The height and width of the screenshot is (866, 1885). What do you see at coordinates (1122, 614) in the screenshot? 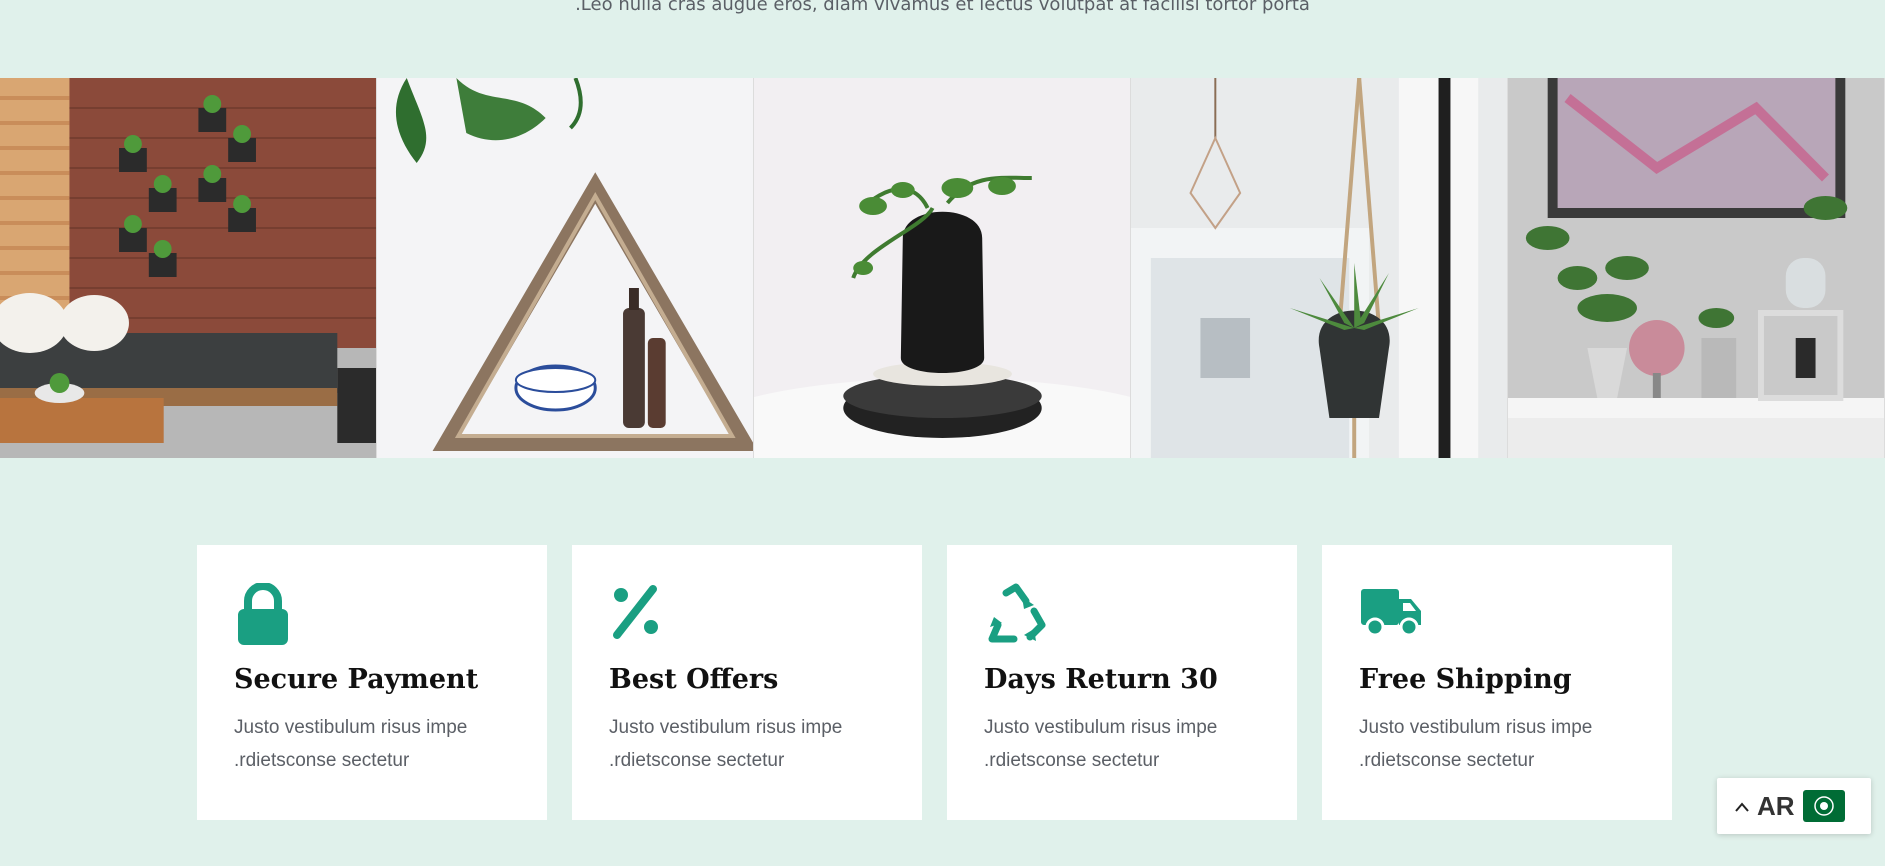
I see `recycle-icon` at bounding box center [1122, 614].